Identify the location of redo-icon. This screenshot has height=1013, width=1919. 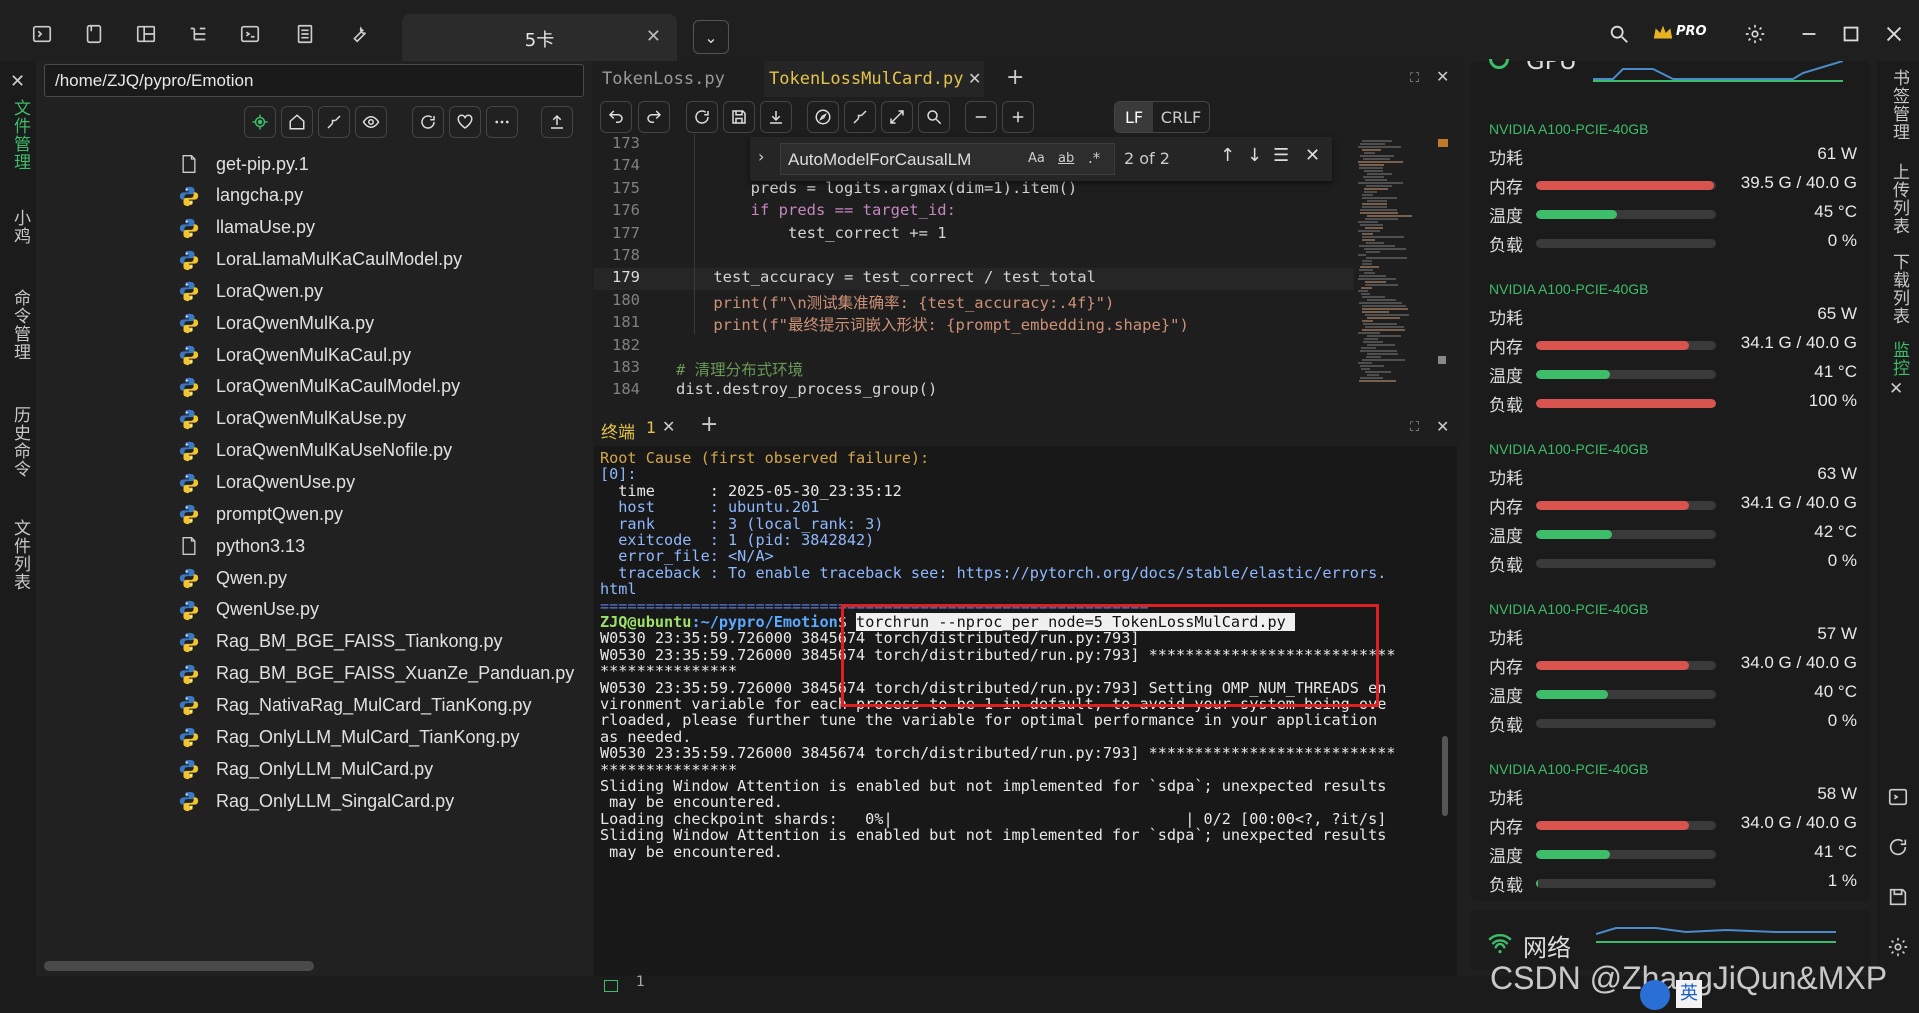
(654, 117).